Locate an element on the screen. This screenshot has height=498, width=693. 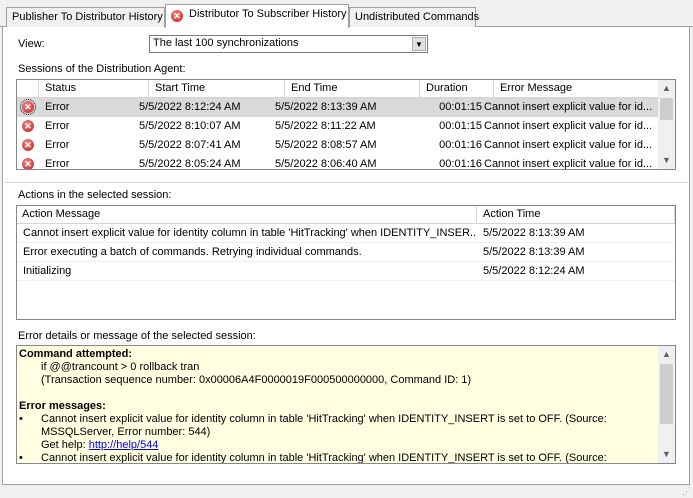
command-line: if @@trancount > 0 rollback tran is located at coordinates (120, 367).